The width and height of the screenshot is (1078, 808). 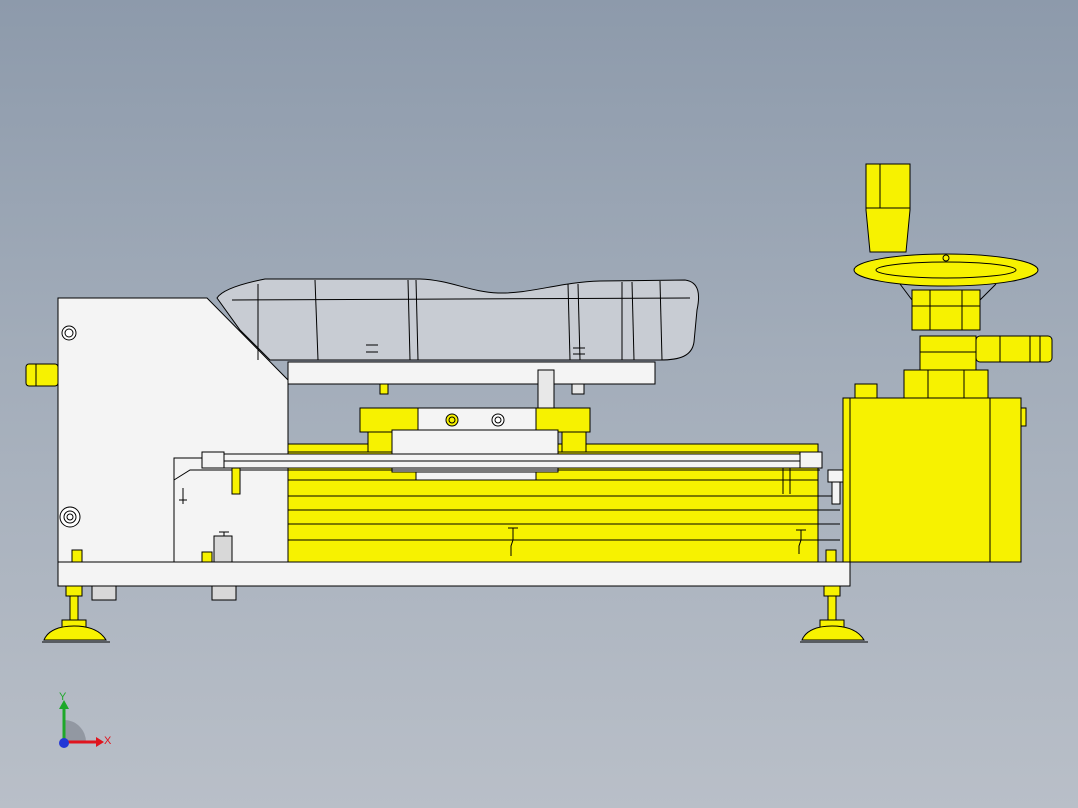 I want to click on base-plate, so click(x=454, y=574).